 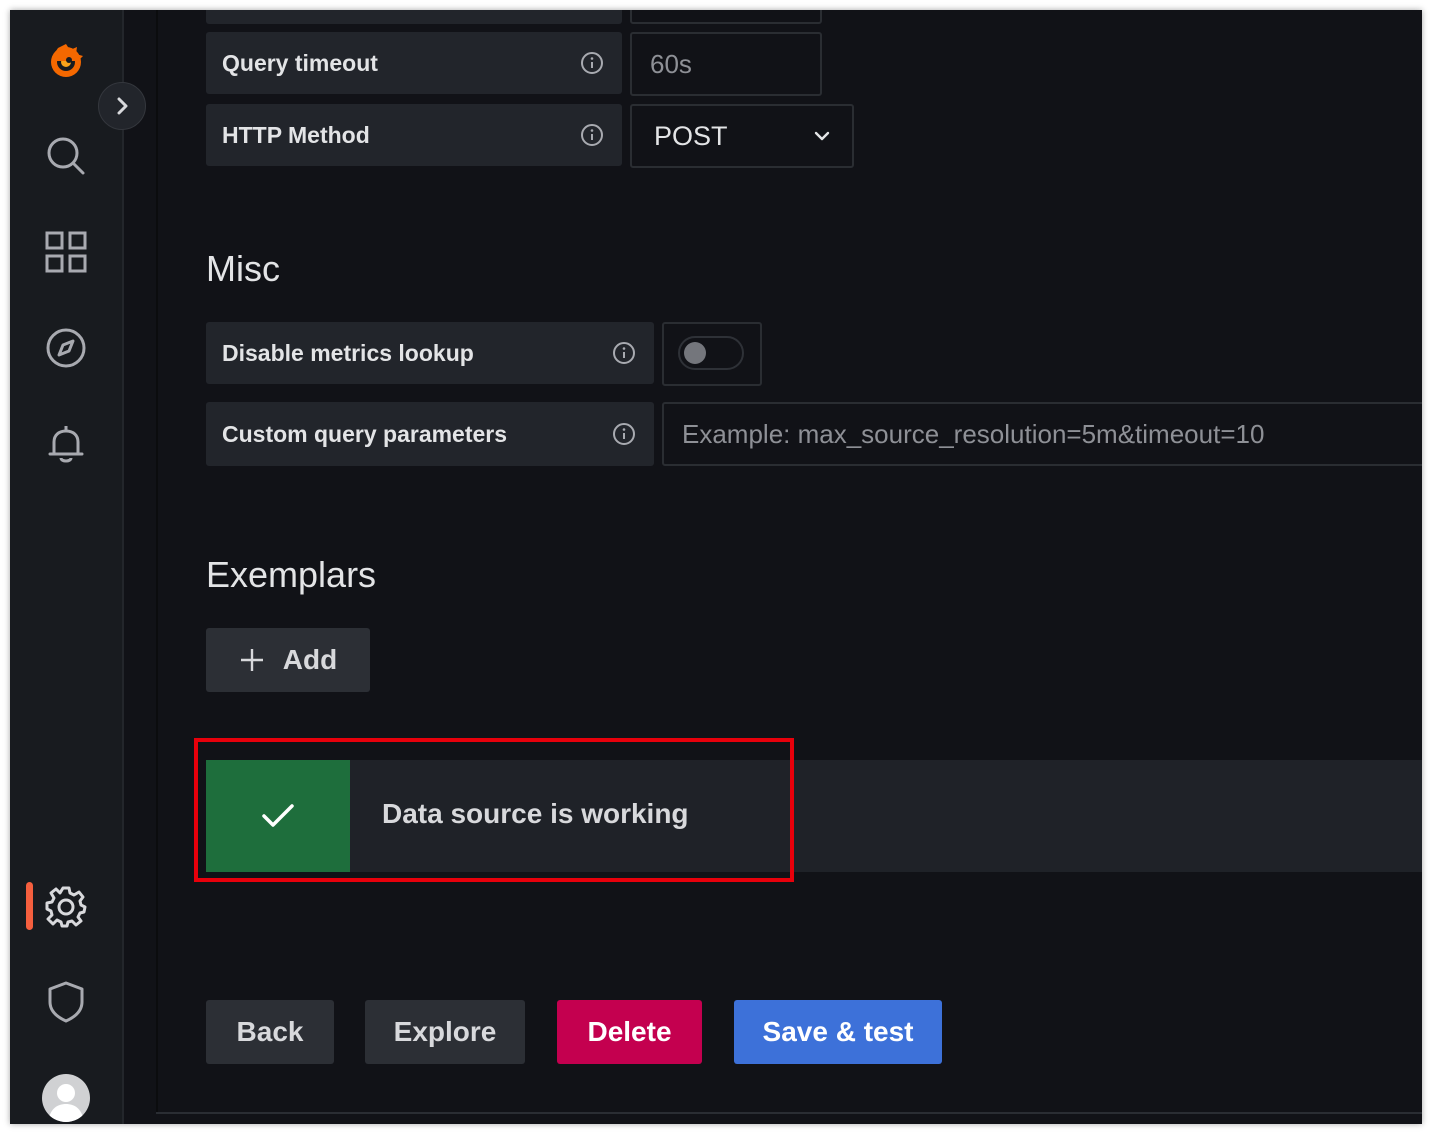 What do you see at coordinates (726, 17) in the screenshot?
I see `previous-field-input` at bounding box center [726, 17].